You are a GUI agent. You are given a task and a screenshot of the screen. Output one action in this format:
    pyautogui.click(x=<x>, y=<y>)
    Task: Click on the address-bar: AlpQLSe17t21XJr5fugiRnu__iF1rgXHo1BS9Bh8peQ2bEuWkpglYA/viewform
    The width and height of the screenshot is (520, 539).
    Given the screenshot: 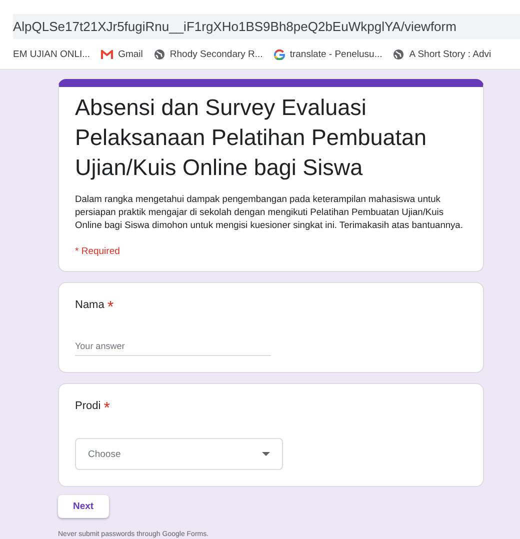 What is the action you would take?
    pyautogui.click(x=266, y=26)
    